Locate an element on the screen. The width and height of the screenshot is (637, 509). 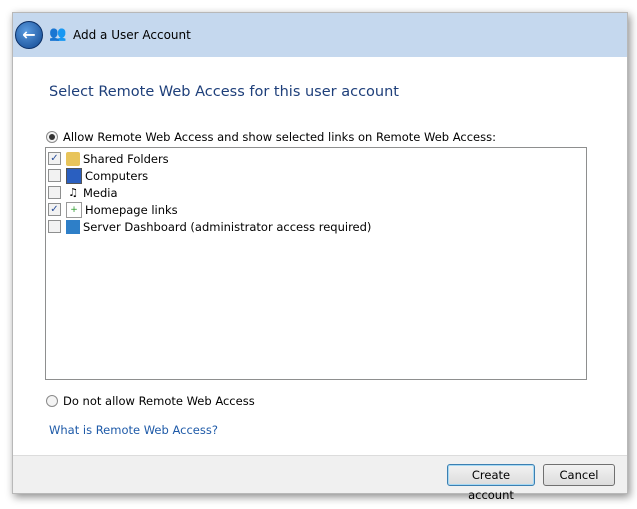
list-item-shared-folders: ✓ Shared Folders is located at coordinates (108, 158).